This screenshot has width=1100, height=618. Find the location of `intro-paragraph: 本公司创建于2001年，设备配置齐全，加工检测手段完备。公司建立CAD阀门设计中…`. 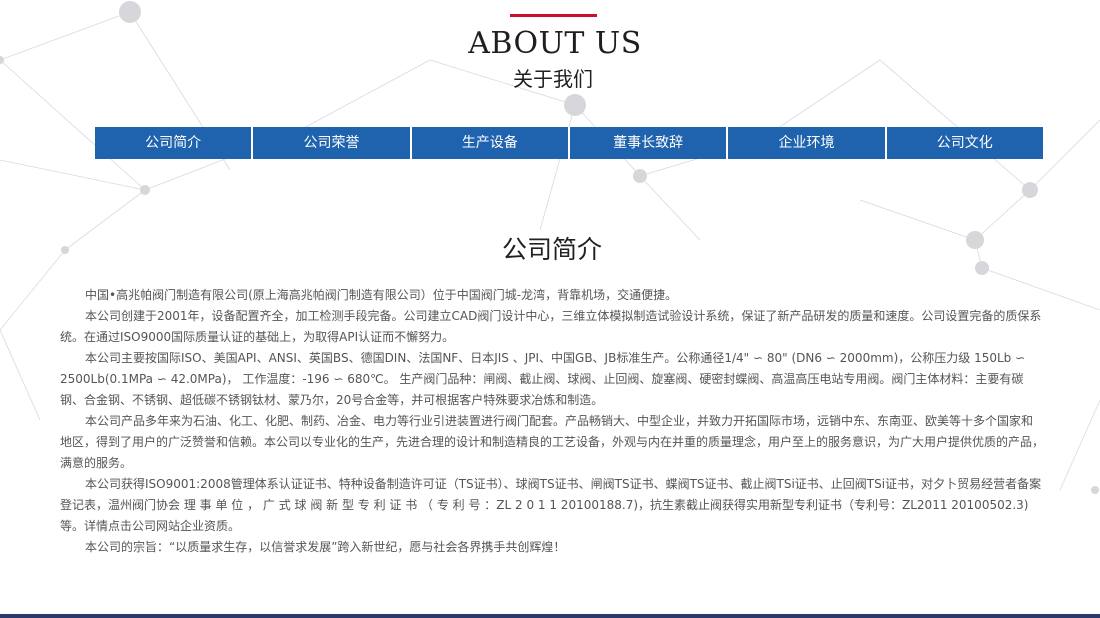

intro-paragraph: 本公司创建于2001年，设备配置齐全，加工检测手段完备。公司建立CAD阀门设计中… is located at coordinates (551, 326).